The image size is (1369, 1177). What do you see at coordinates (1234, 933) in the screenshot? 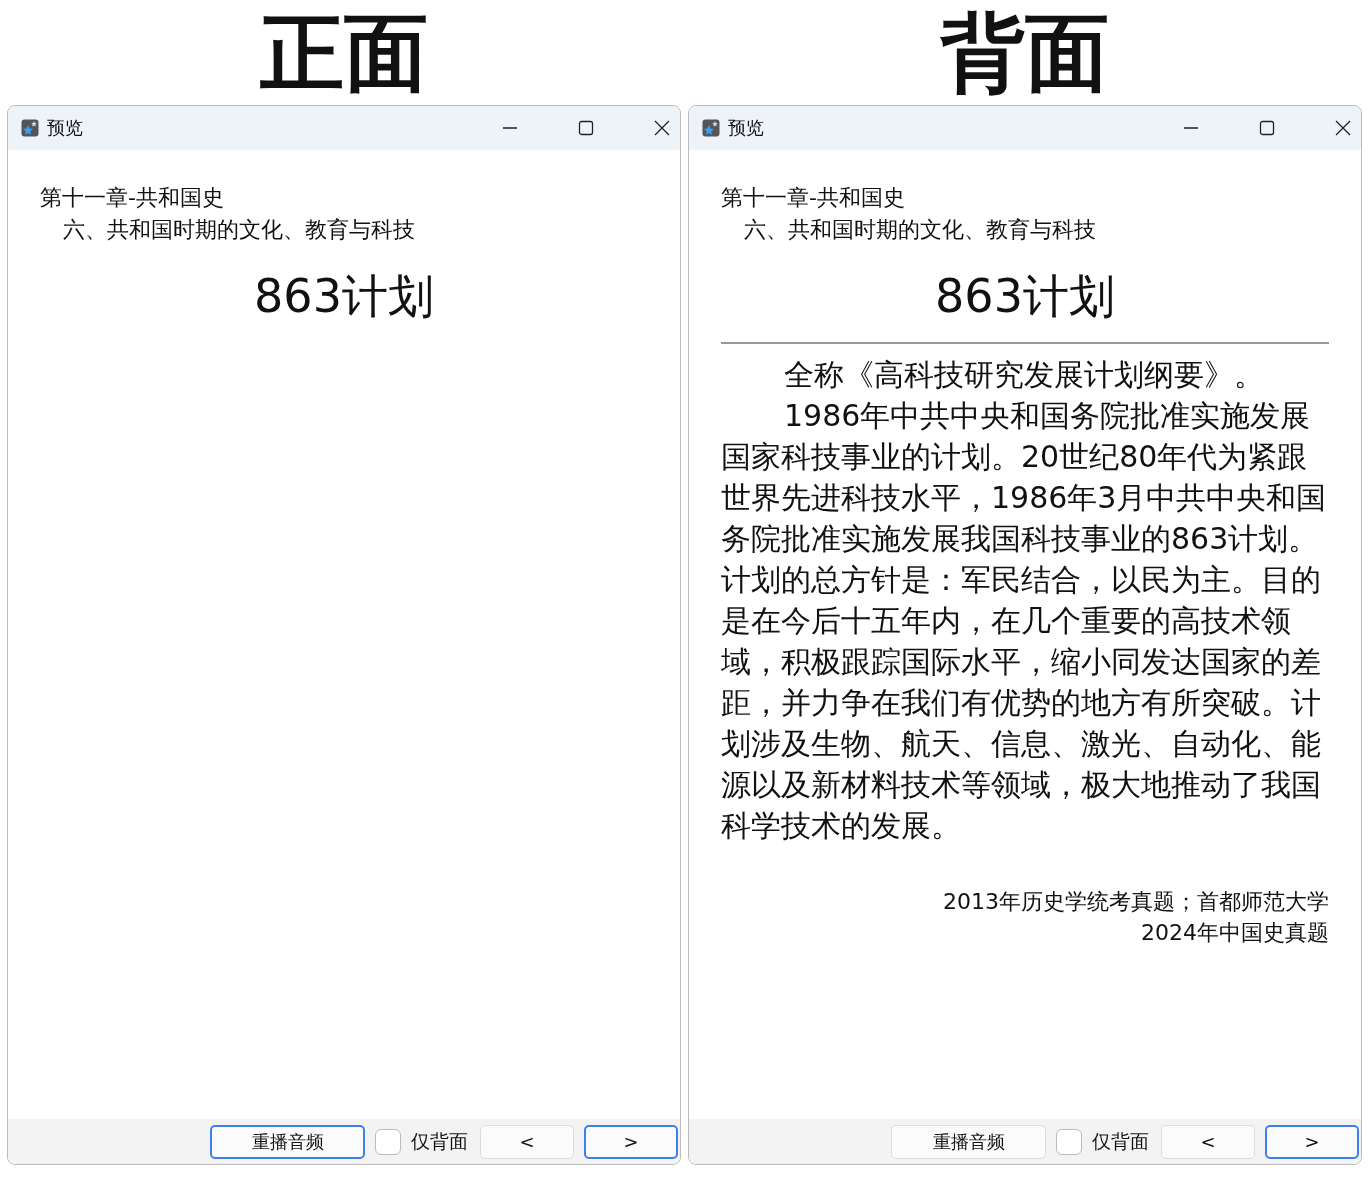
I see `source-text: 2024年中国史真题` at bounding box center [1234, 933].